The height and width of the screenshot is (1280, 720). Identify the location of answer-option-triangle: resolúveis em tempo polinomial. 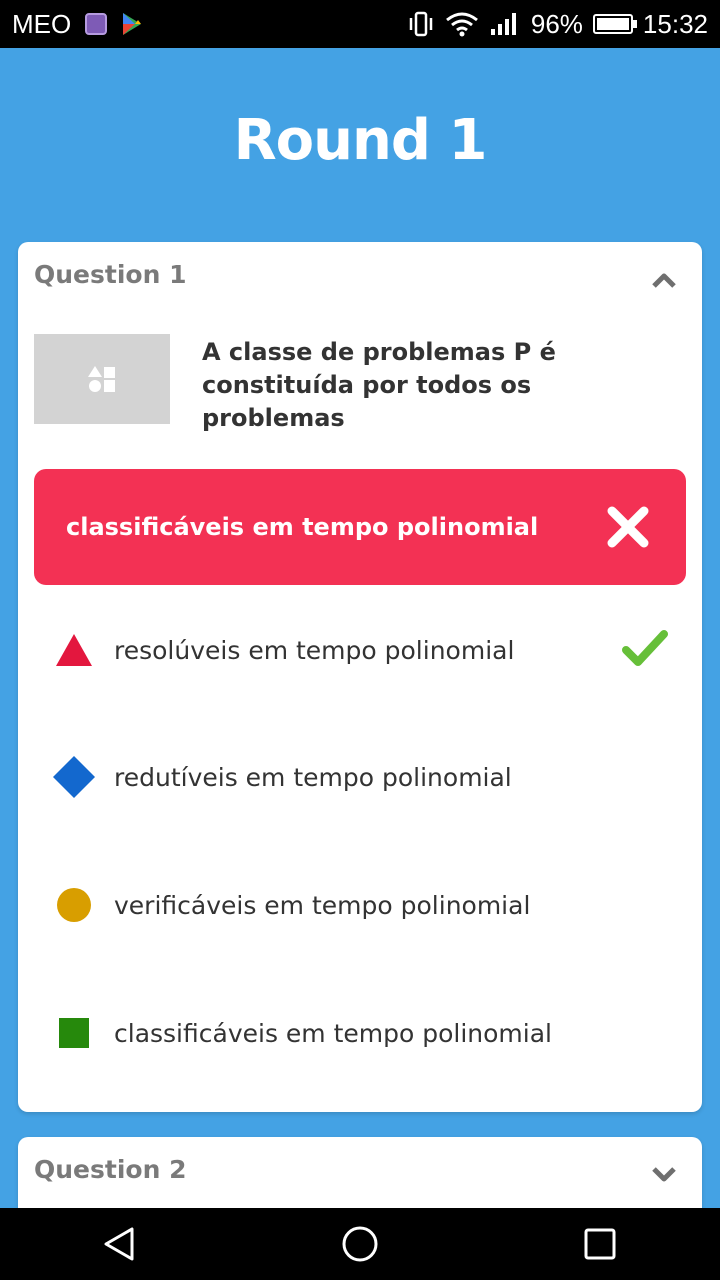
(360, 650).